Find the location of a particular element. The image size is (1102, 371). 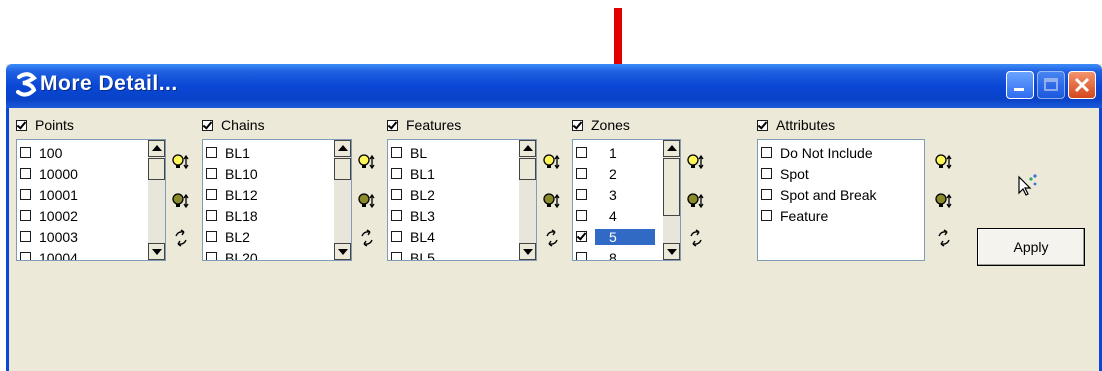

list-item: 10000 is located at coordinates (48, 173).